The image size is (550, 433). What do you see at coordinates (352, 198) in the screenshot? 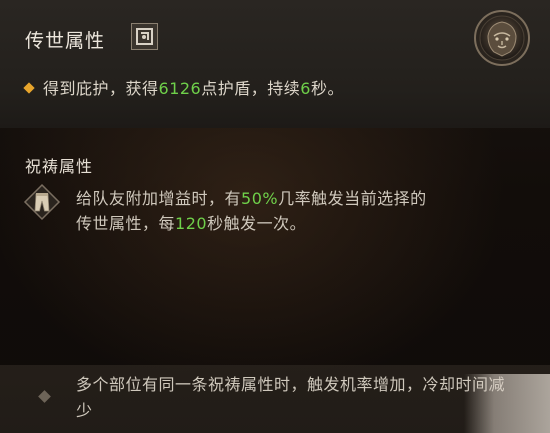
I see `desc-line1-suffix: 几率触发当前选择的` at bounding box center [352, 198].